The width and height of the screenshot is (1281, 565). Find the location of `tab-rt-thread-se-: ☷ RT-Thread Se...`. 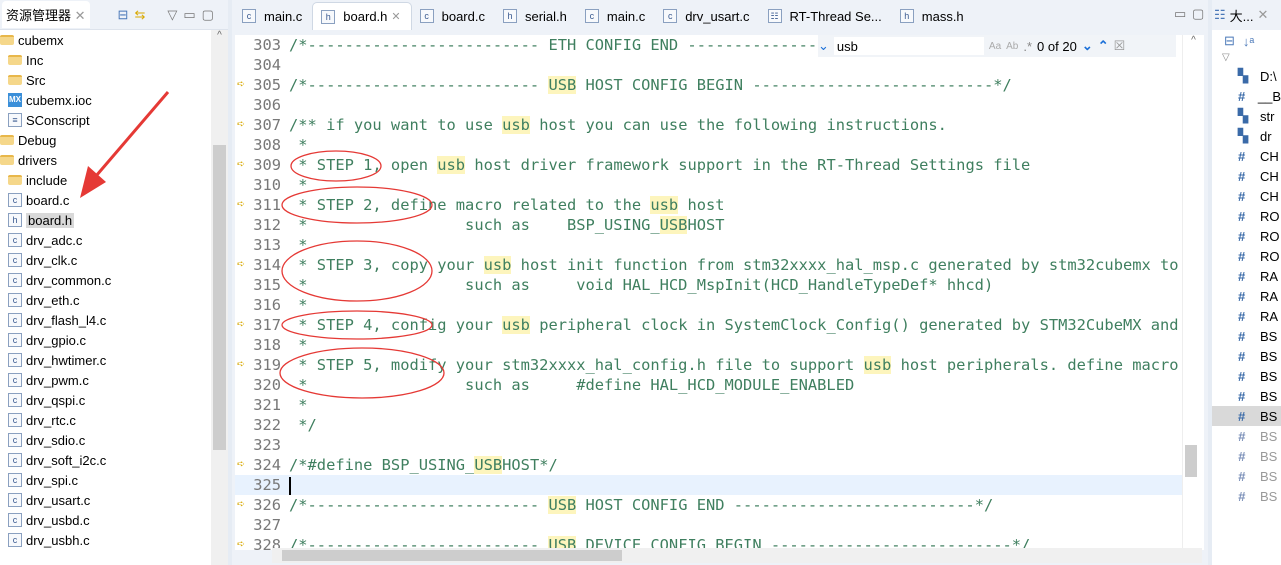

tab-rt-thread-se-: ☷ RT-Thread Se... is located at coordinates (826, 16).